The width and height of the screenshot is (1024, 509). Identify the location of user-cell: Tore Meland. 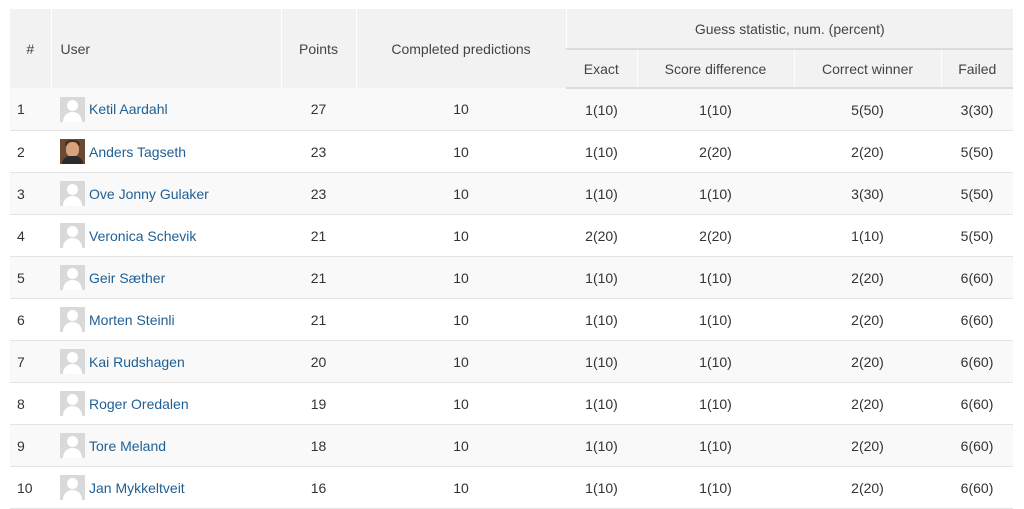
(166, 445).